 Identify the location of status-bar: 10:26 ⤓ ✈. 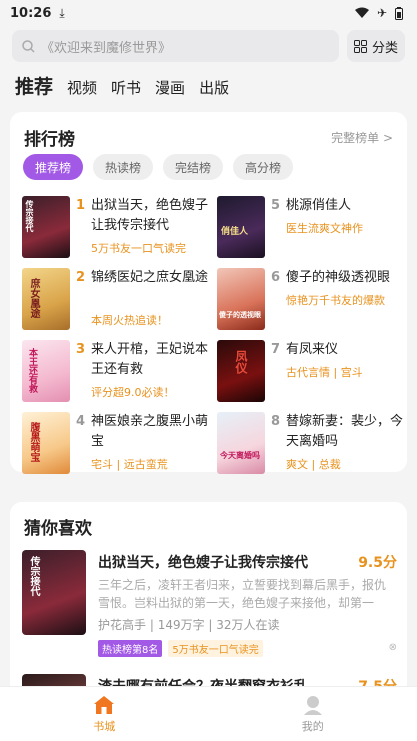
(208, 13).